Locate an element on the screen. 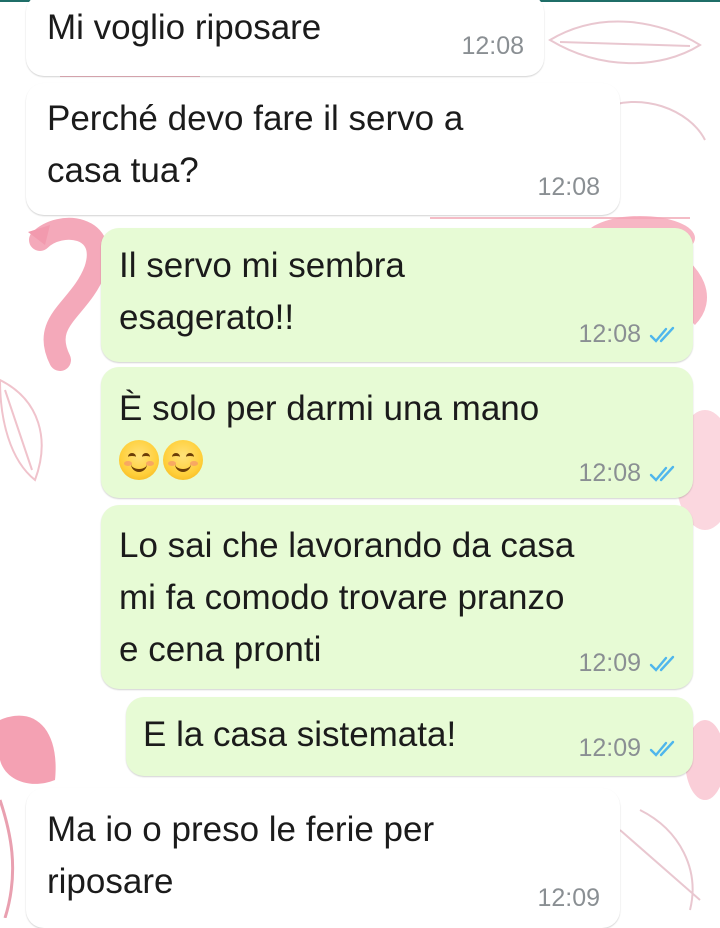 The height and width of the screenshot is (928, 720). message-text: E la casa sistemata! is located at coordinates (300, 734).